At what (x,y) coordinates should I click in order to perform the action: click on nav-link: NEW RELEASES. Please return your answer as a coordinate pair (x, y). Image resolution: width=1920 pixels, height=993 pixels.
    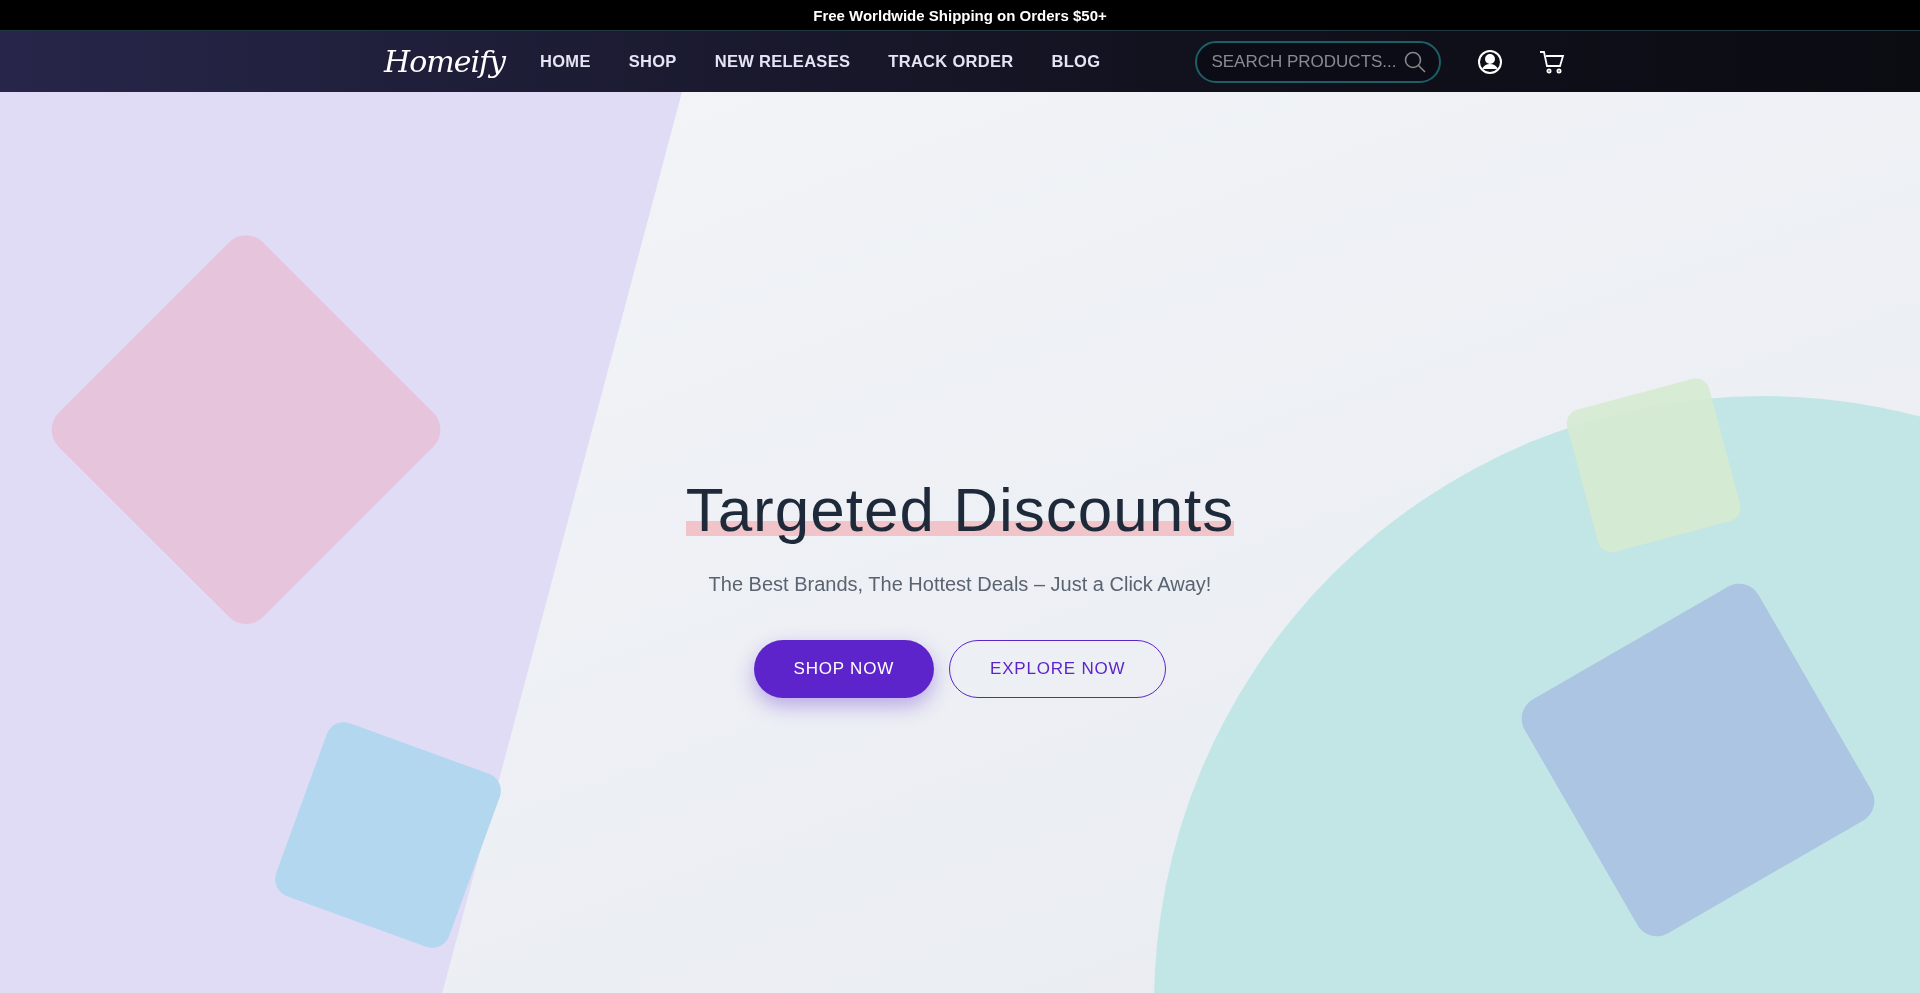
    Looking at the image, I should click on (782, 61).